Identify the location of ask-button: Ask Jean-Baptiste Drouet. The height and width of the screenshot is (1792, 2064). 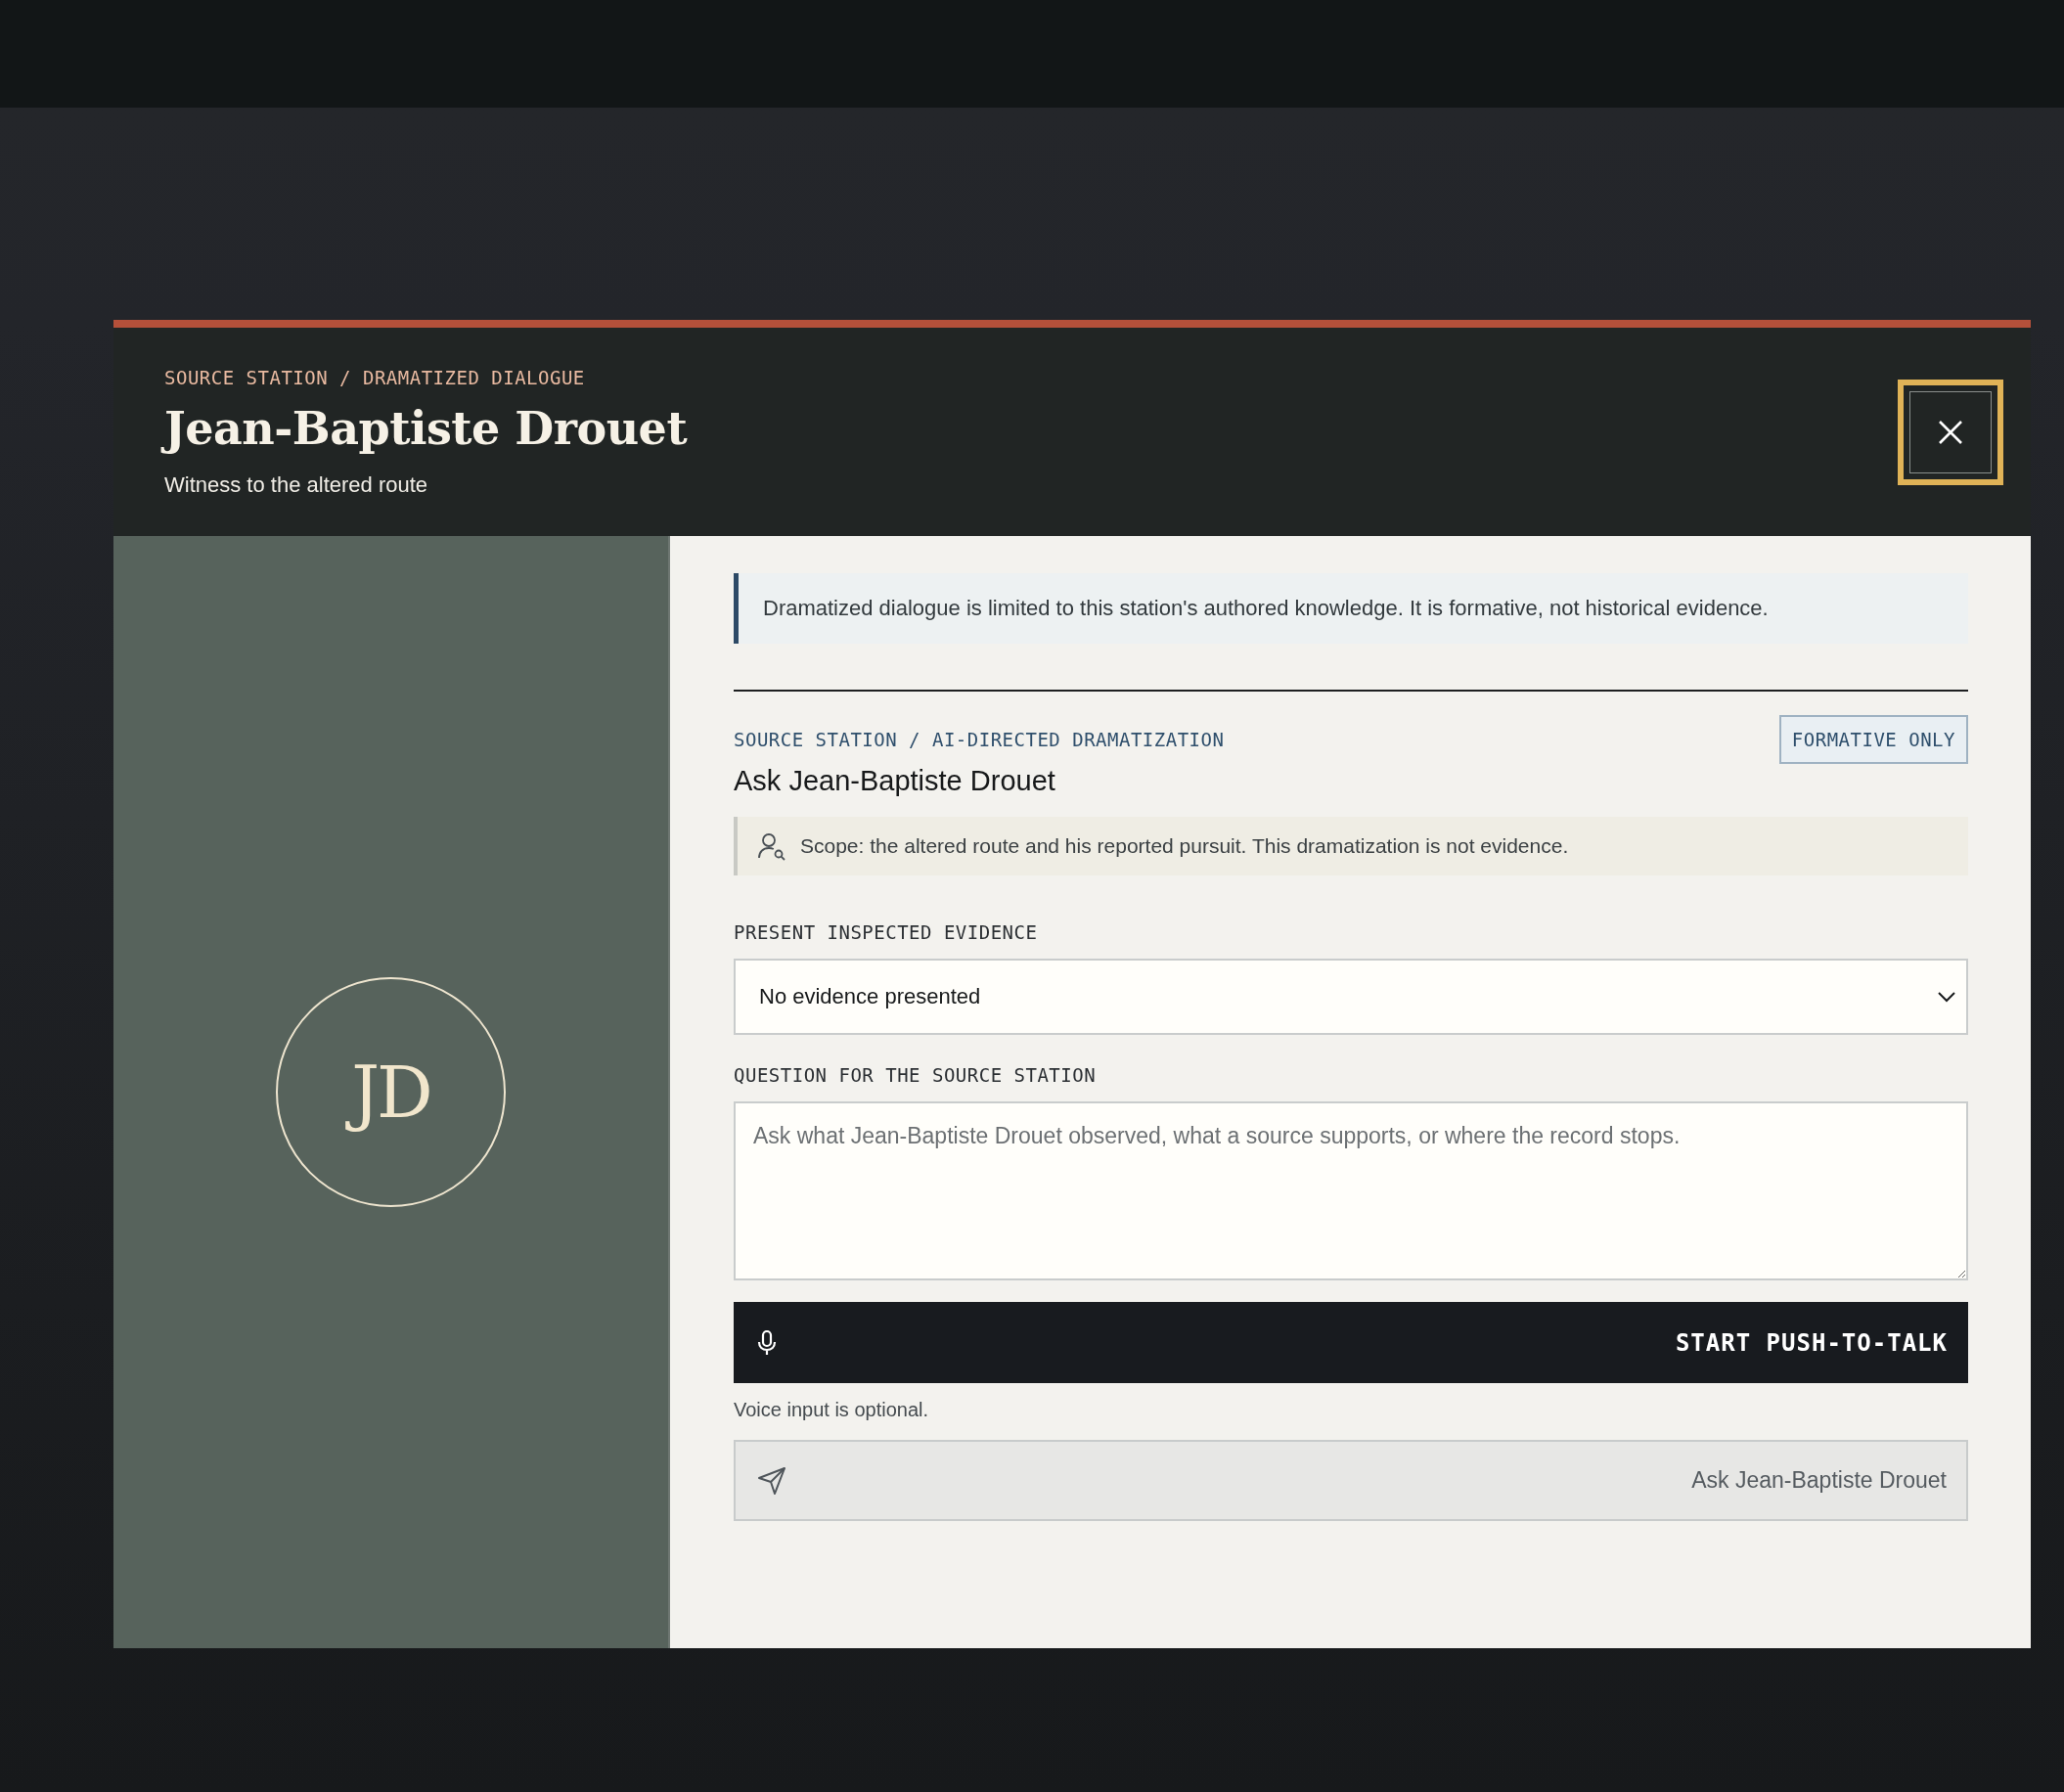
(1351, 1480).